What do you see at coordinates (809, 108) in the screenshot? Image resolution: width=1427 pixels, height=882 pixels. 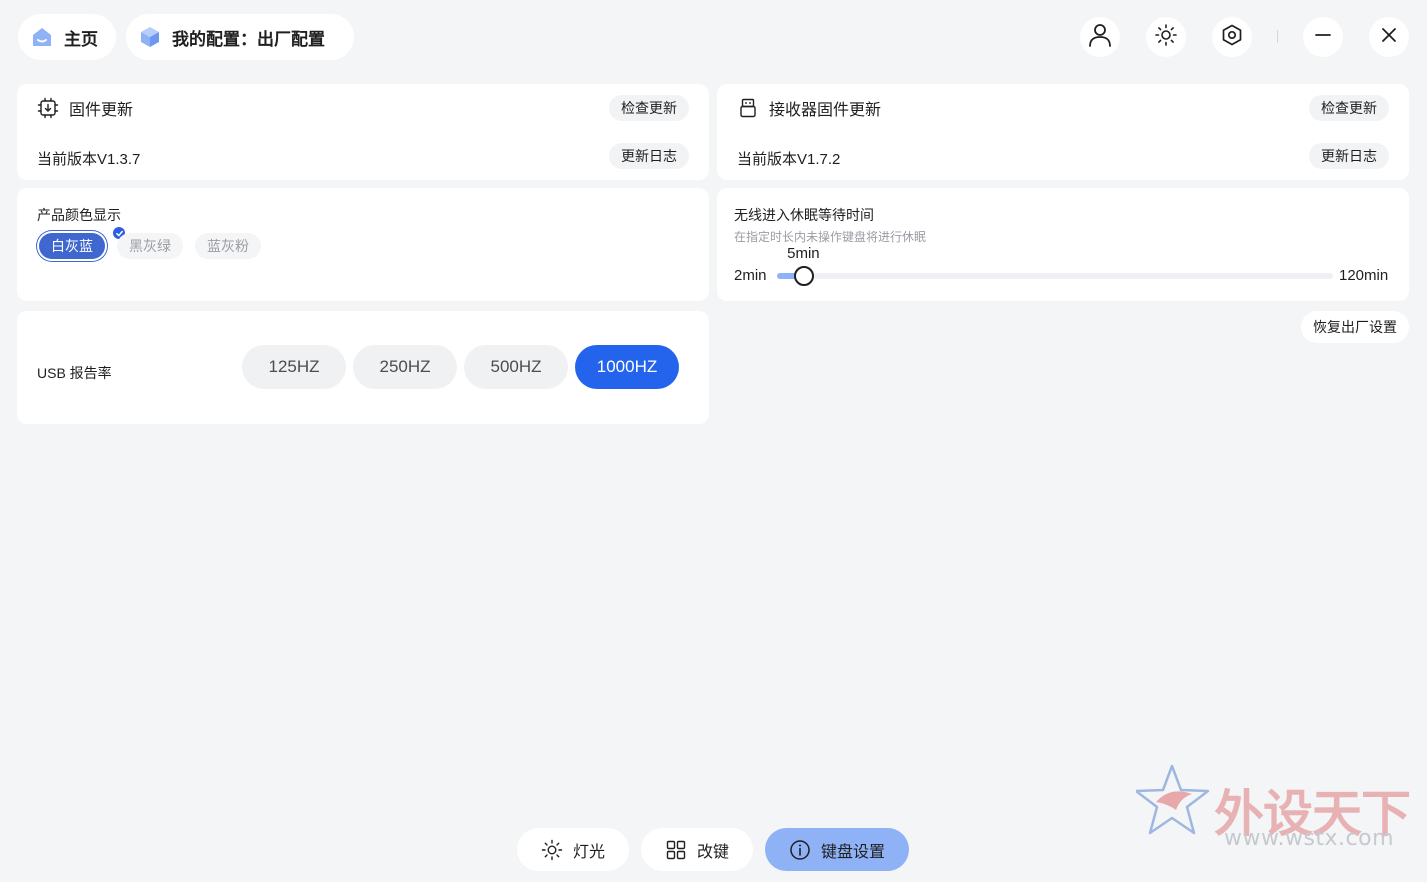 I see `receiver-firmware-title: 接收器固件更新` at bounding box center [809, 108].